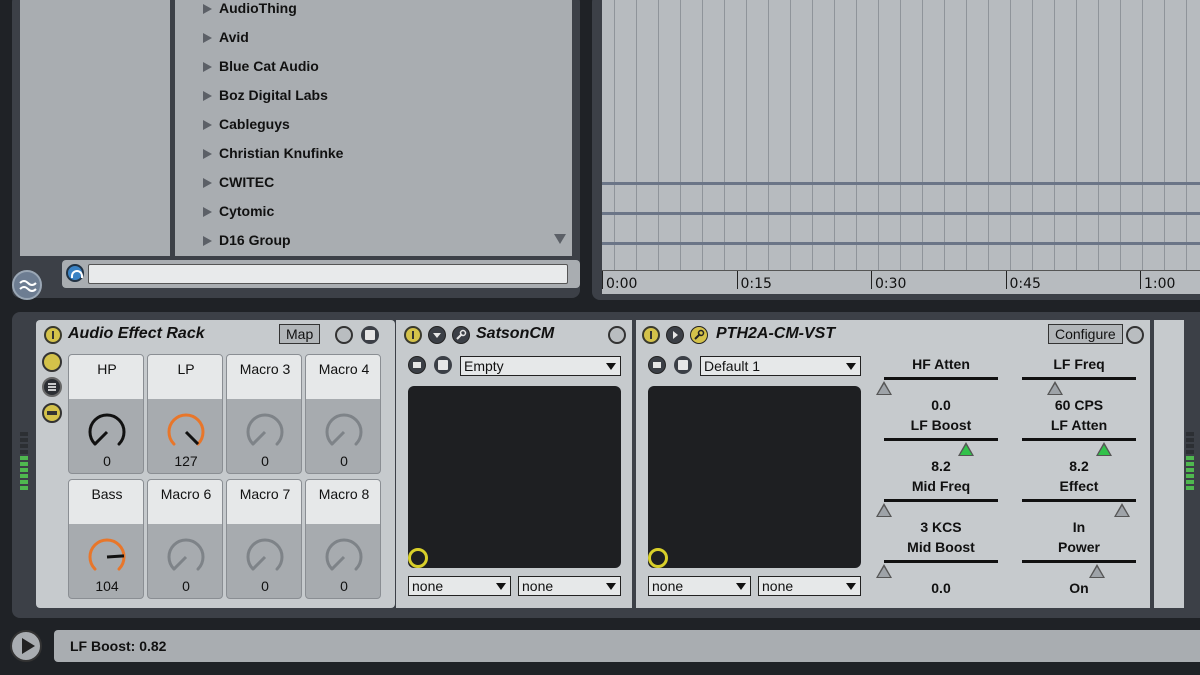 The image size is (1200, 675). Describe the element at coordinates (258, 8) in the screenshot. I see `browser-item: AudioThing` at that location.